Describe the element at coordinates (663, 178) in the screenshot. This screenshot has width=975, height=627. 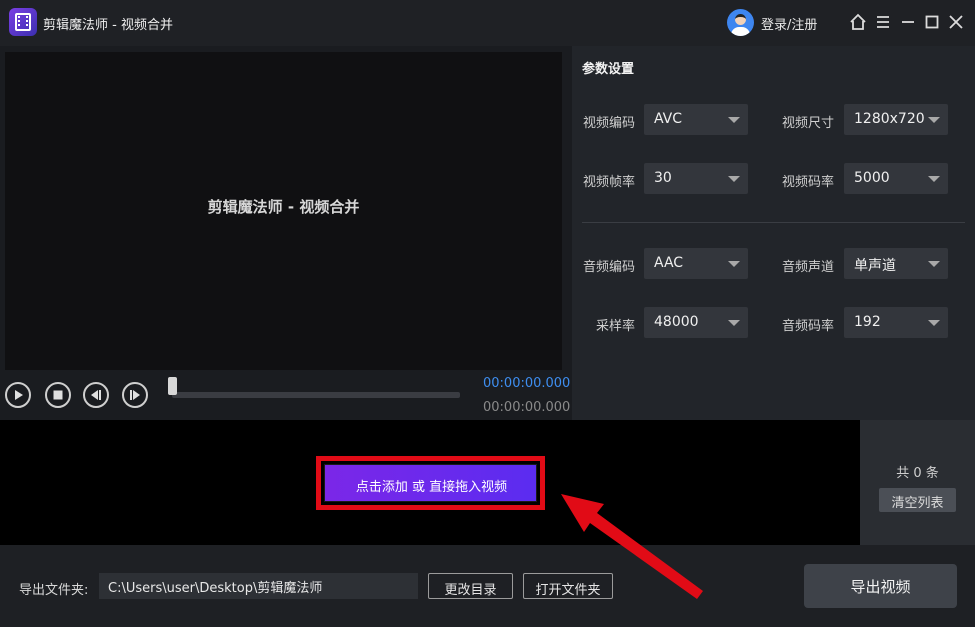
I see `frame-rate-value: 30` at that location.